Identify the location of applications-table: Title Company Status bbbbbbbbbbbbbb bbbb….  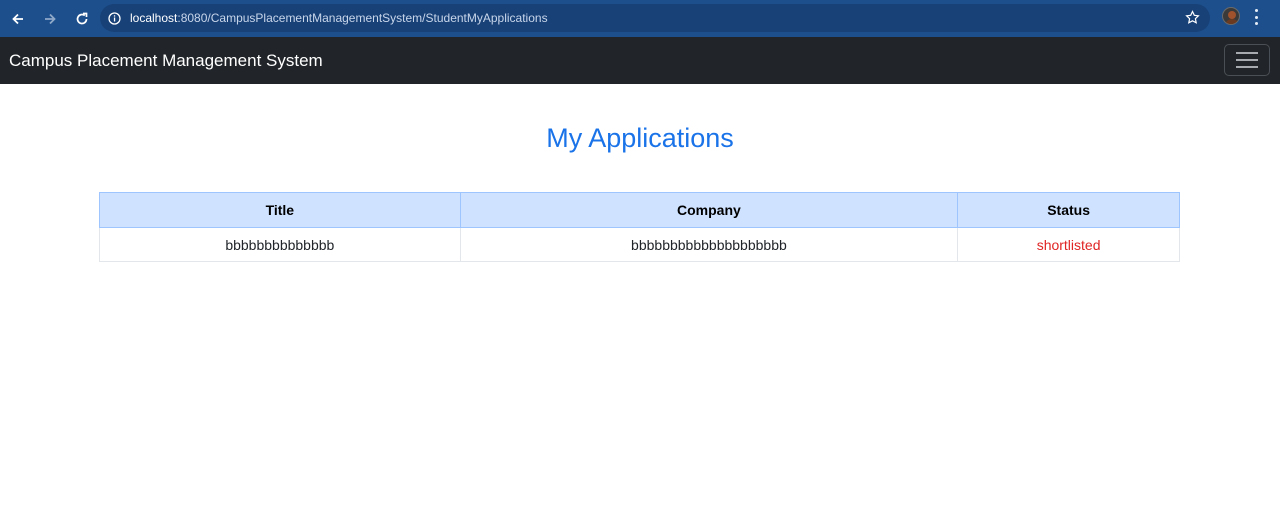
(639, 227).